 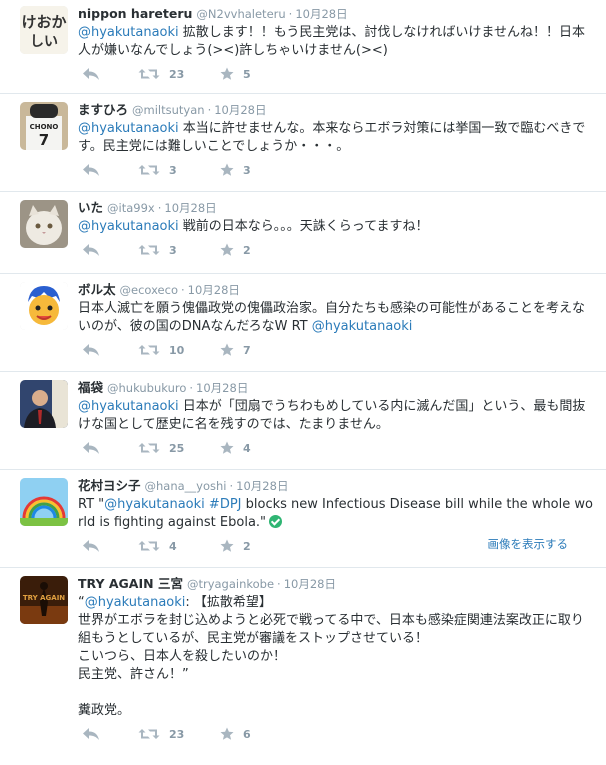 I want to click on favorite-button: 4, so click(x=235, y=448).